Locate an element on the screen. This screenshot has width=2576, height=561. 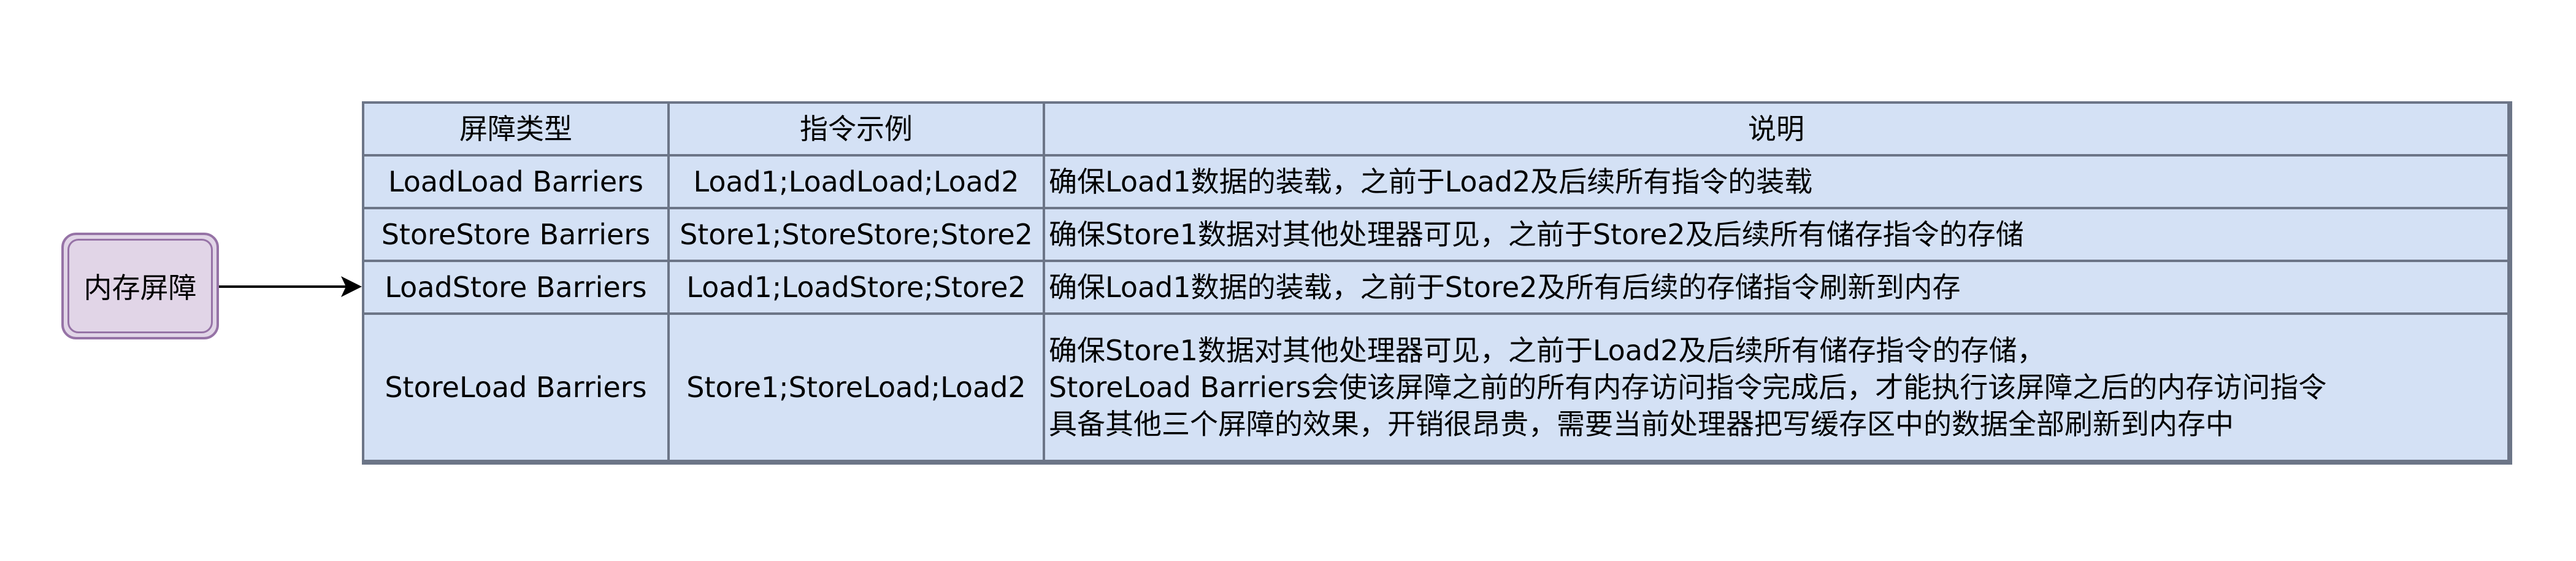
cell-instruction-example: Store1;StoreLoad;Load2 is located at coordinates (856, 387).